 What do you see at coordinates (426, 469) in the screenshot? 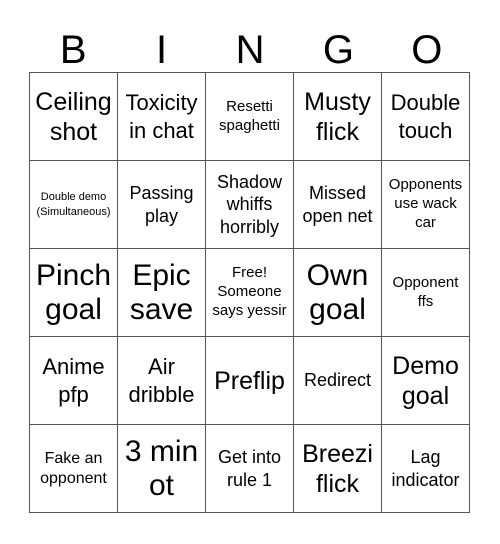
I see `bingo-cell: Lag indicator` at bounding box center [426, 469].